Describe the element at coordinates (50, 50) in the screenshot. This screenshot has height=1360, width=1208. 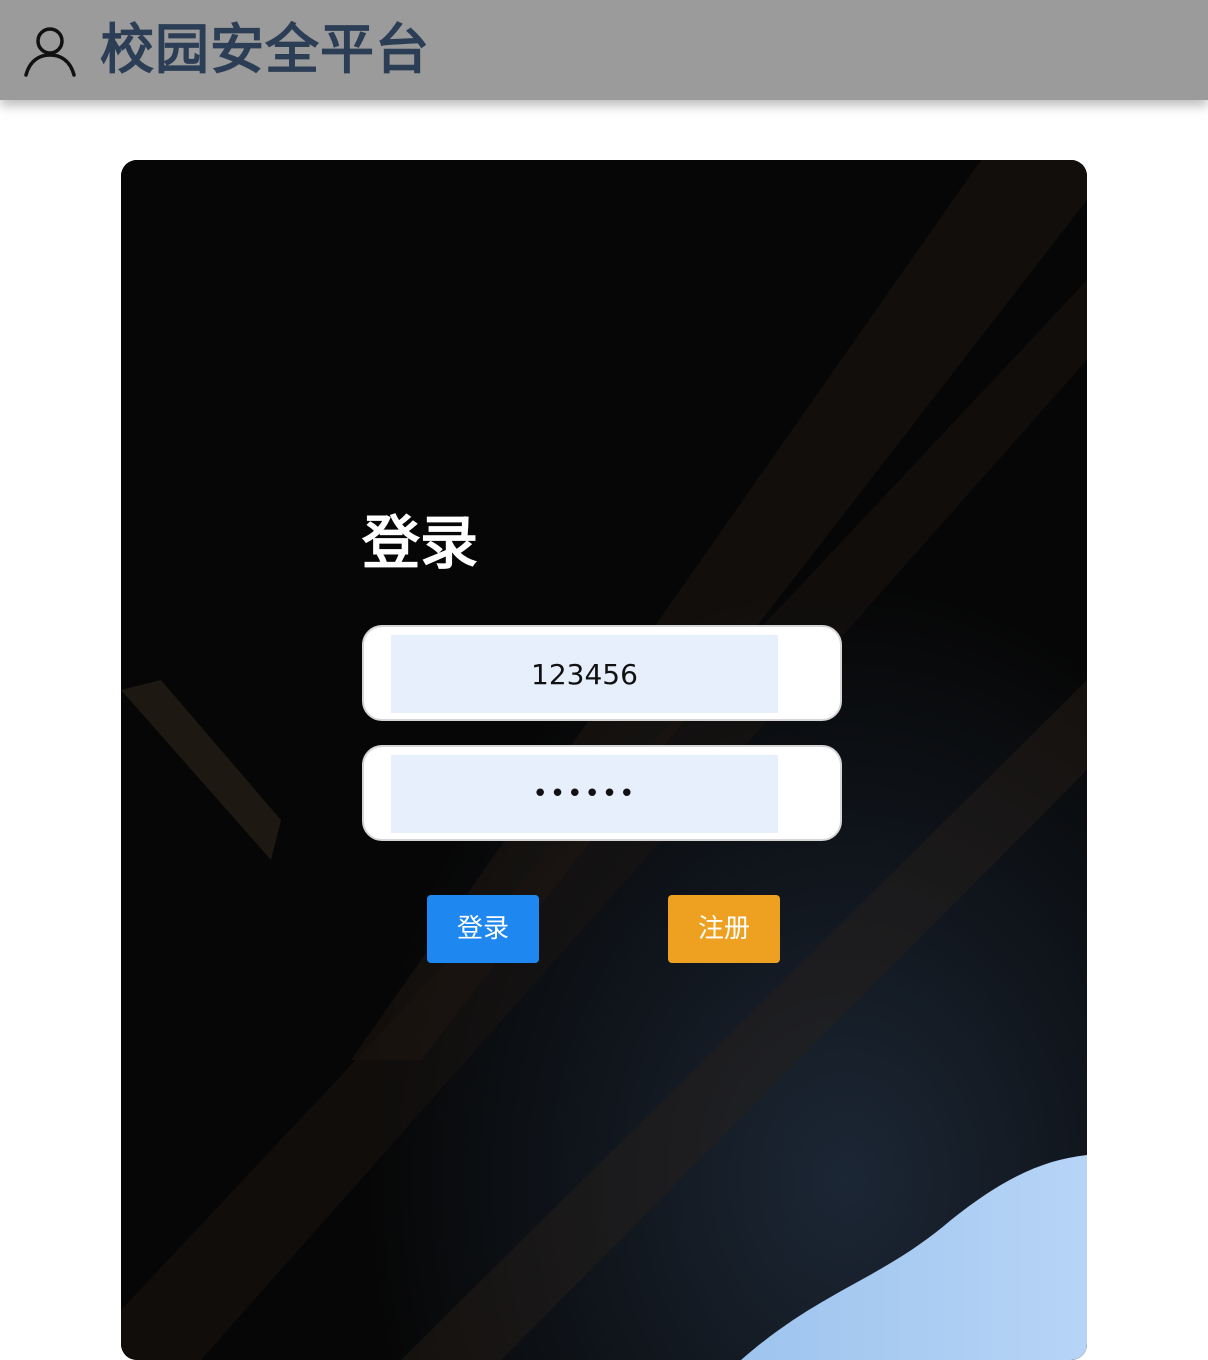
I see `user-icon` at that location.